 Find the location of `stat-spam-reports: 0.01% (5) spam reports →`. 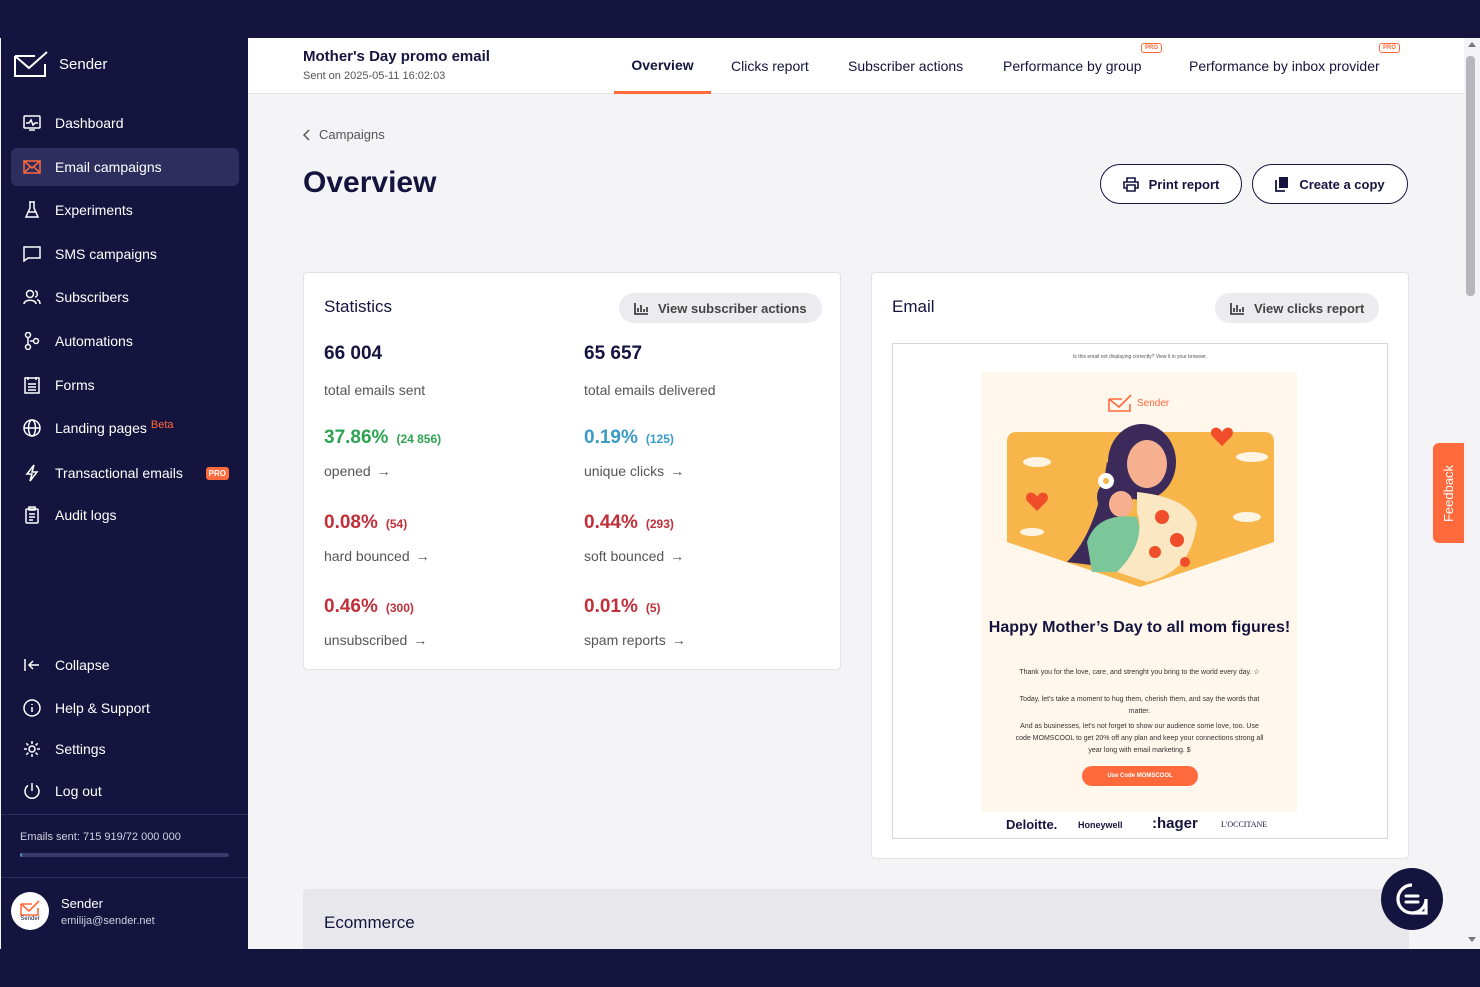

stat-spam-reports: 0.01% (5) spam reports → is located at coordinates (635, 622).